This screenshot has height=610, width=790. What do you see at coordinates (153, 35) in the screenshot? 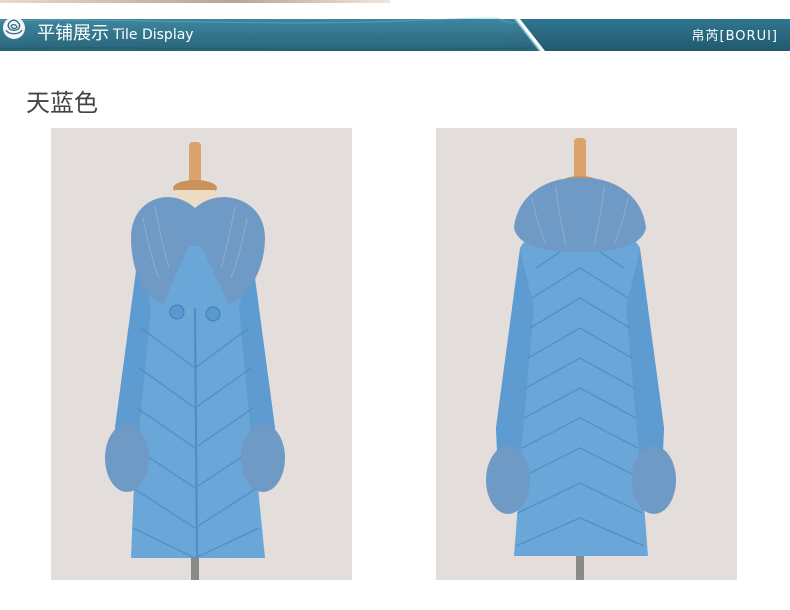
I see `banner-title-en: Tile Display` at bounding box center [153, 35].